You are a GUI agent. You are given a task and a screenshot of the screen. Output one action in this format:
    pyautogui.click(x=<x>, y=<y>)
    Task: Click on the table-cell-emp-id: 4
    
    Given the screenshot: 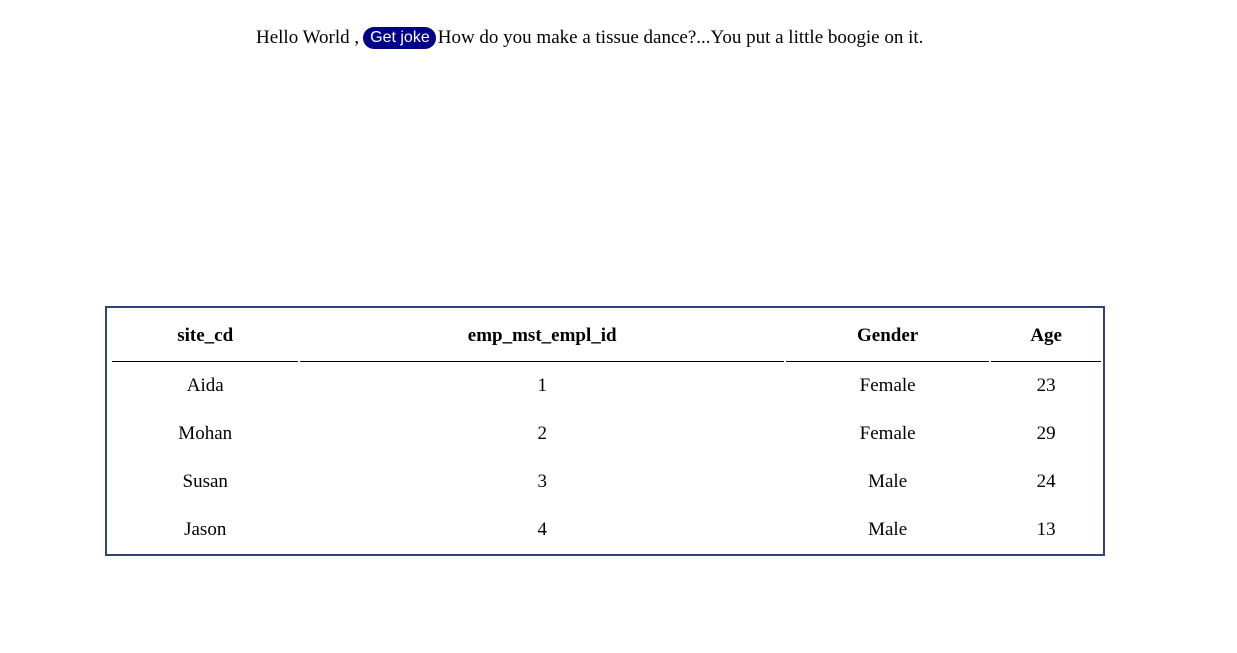 What is the action you would take?
    pyautogui.click(x=542, y=529)
    